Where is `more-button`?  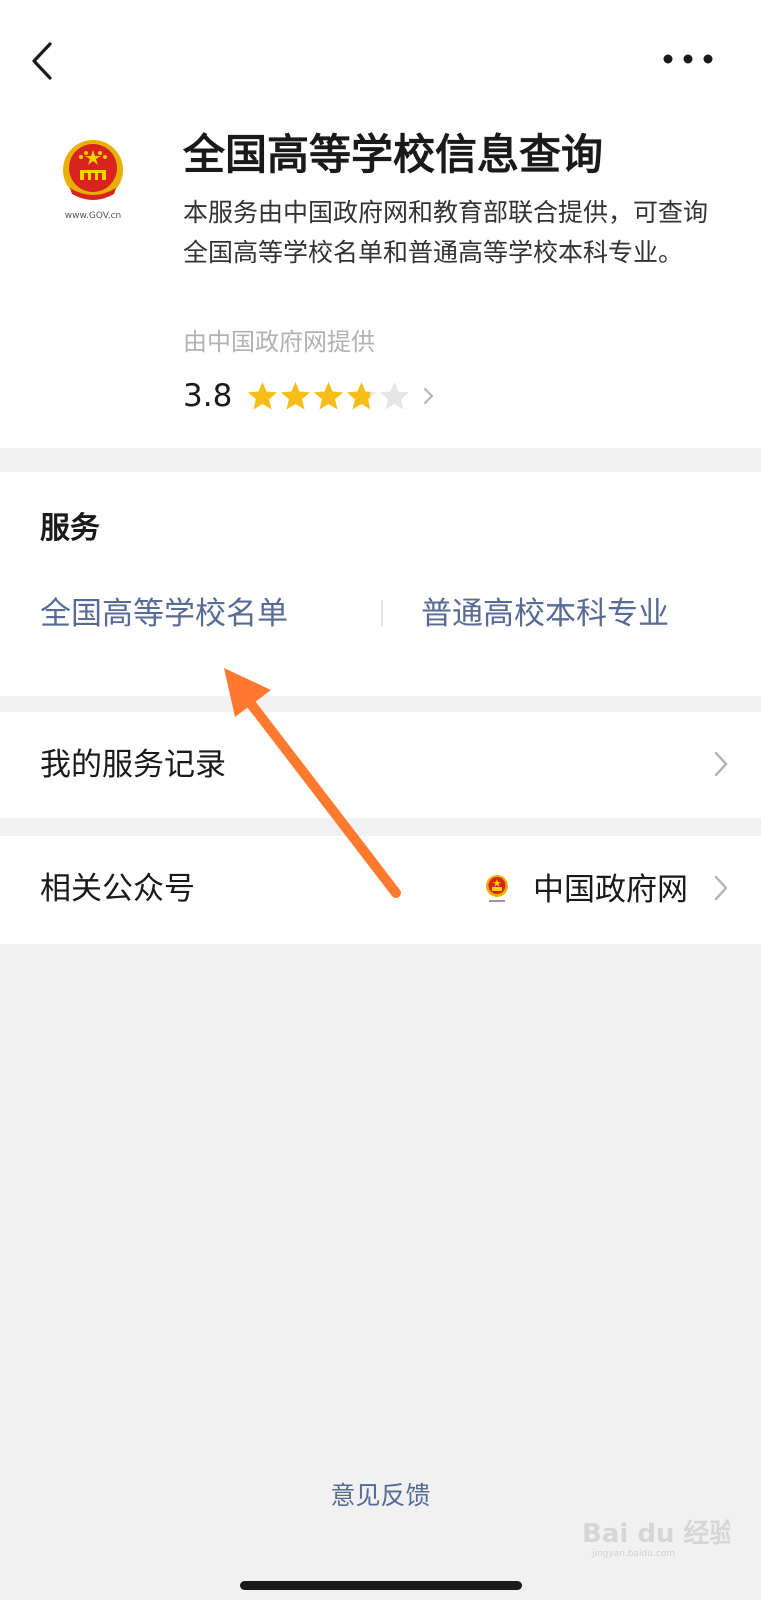 more-button is located at coordinates (688, 59).